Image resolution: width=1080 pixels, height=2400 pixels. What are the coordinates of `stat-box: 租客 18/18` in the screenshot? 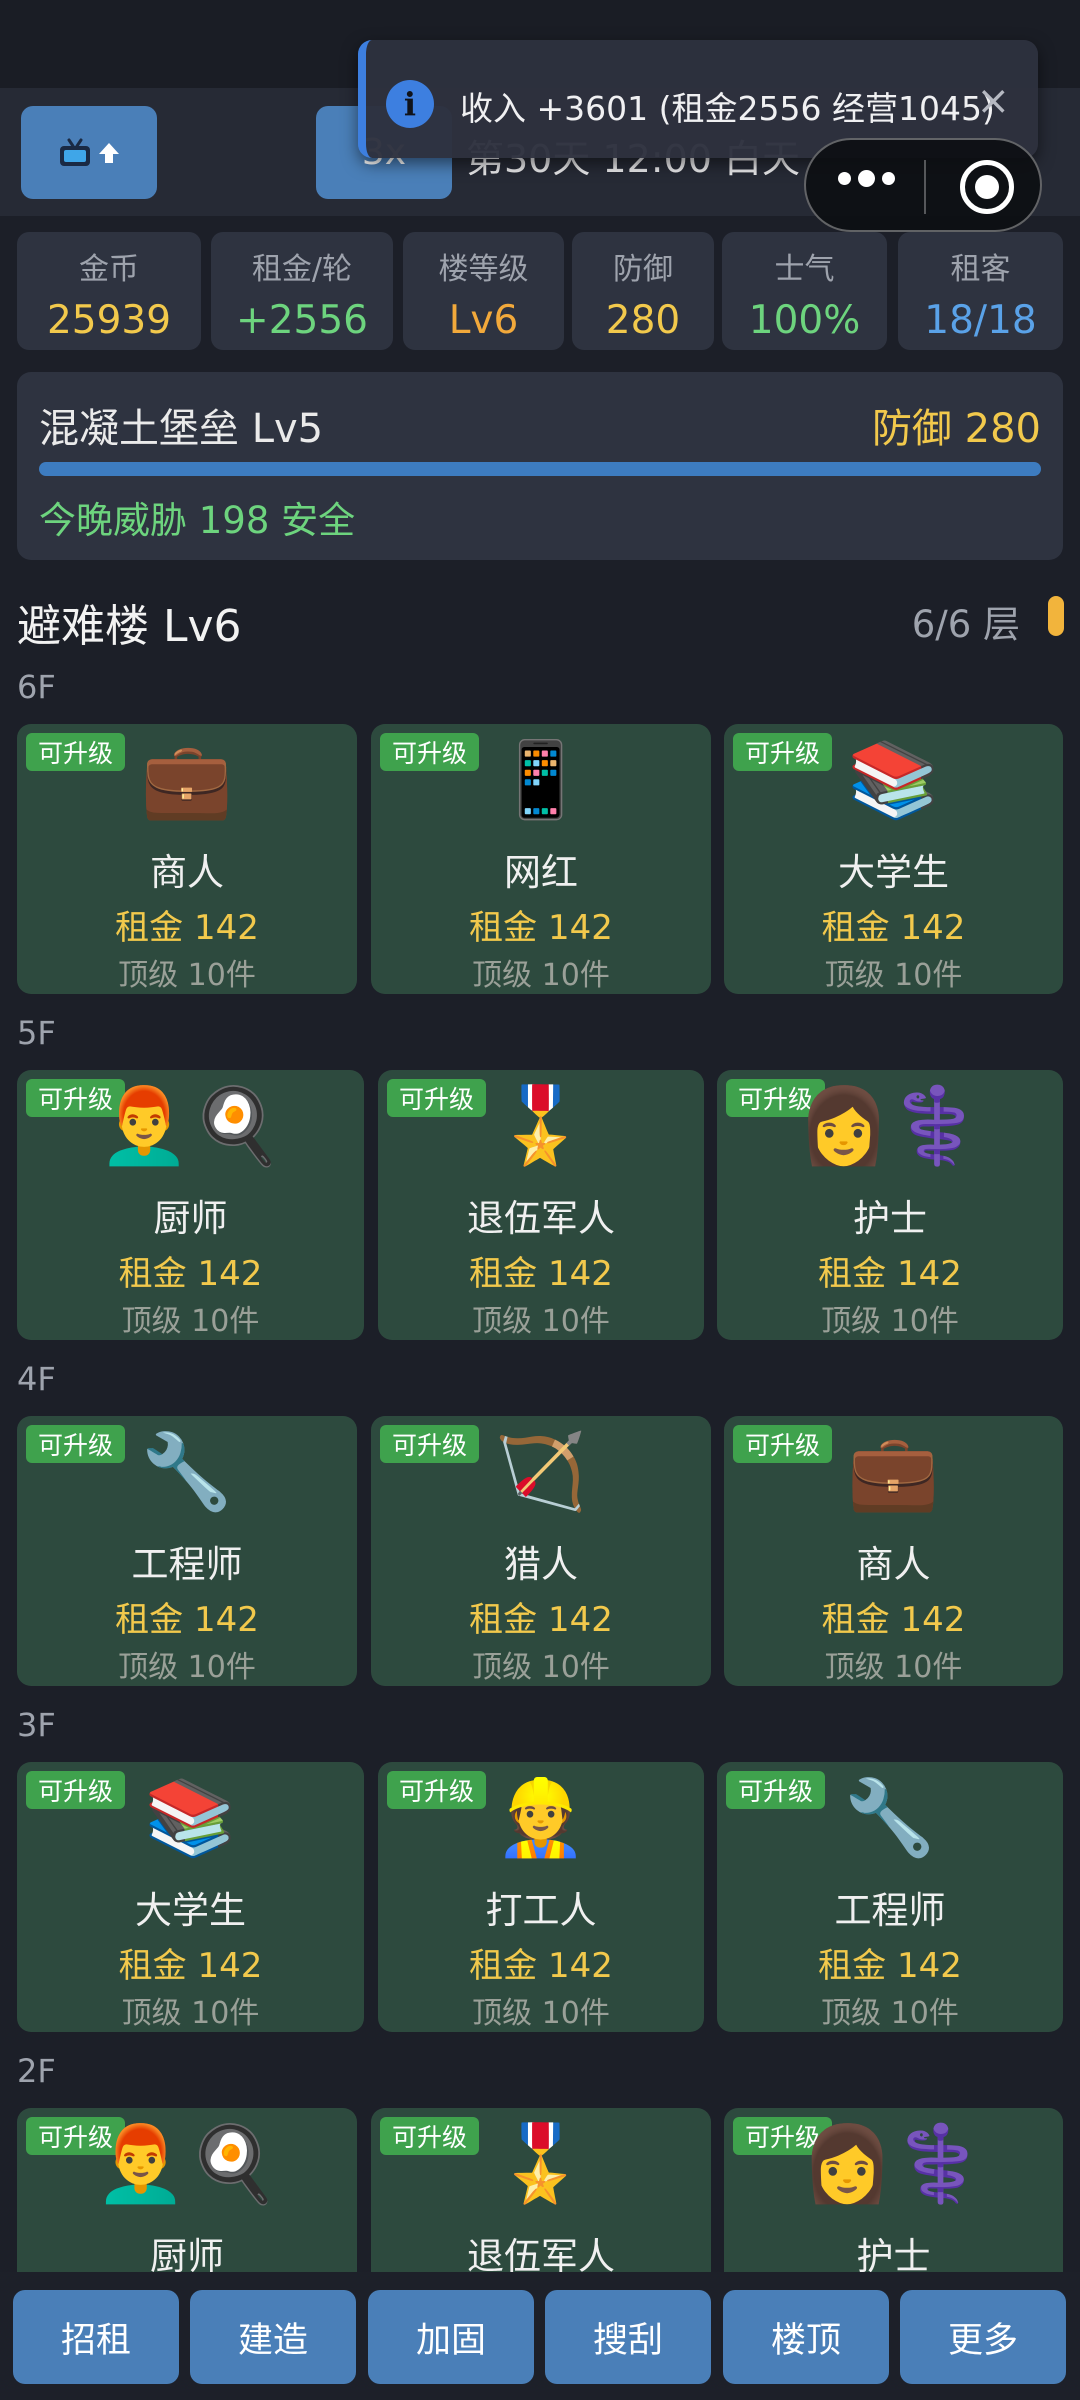 It's located at (980, 291).